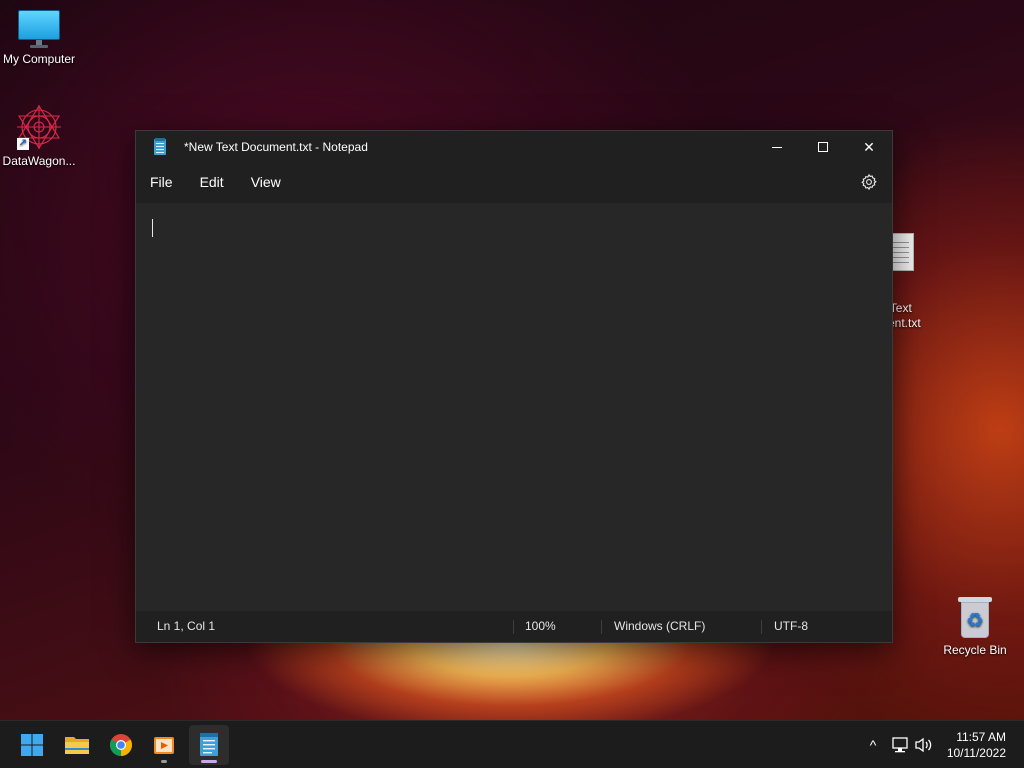 This screenshot has width=1024, height=768. Describe the element at coordinates (161, 182) in the screenshot. I see `menu-file: File` at that location.